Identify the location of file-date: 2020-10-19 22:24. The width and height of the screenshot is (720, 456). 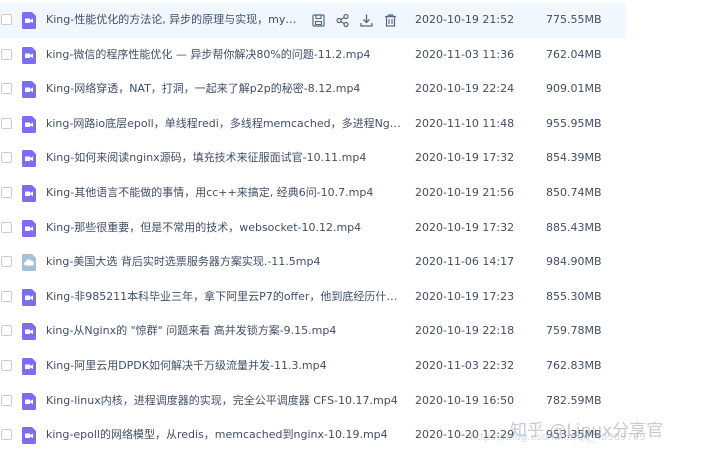
(465, 89).